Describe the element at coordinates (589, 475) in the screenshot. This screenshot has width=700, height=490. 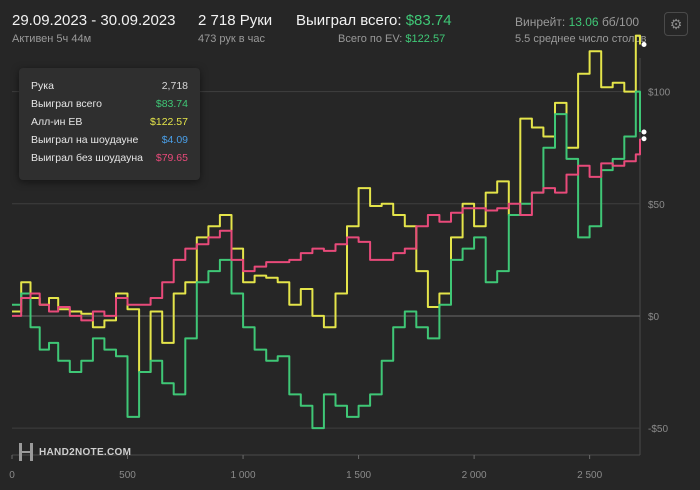
I see `x-tick-label: 2 500` at that location.